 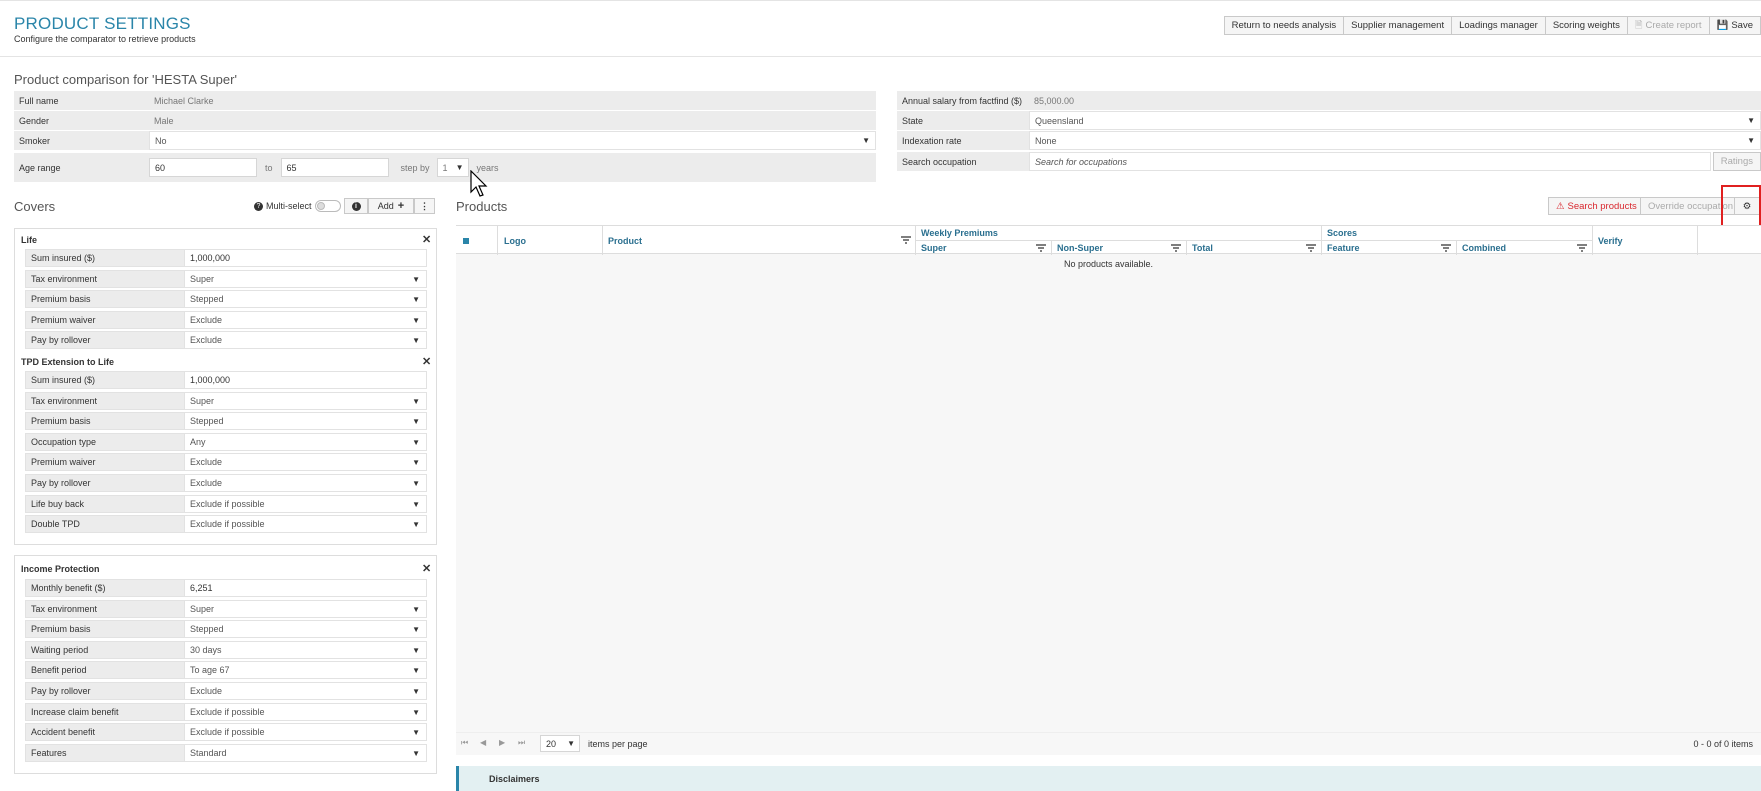 I want to click on document-icon: 🗎, so click(x=1638, y=25).